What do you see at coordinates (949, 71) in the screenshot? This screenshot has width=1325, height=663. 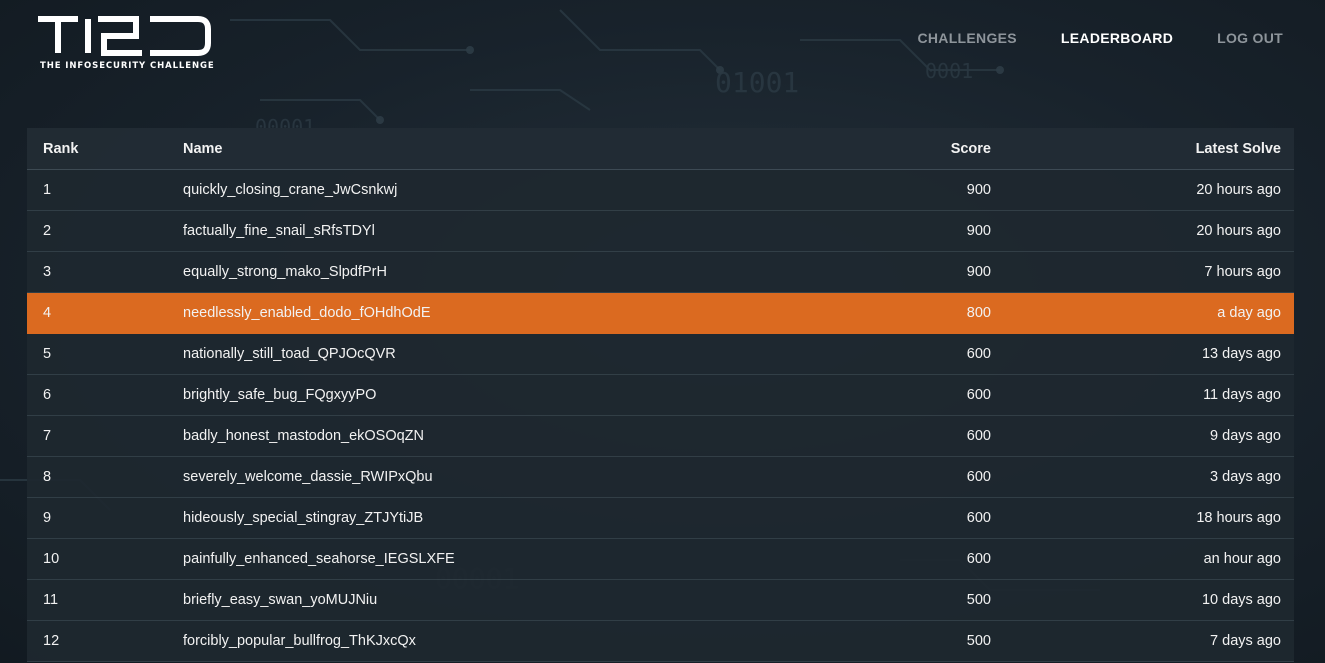 I see `svg-text: 0001` at bounding box center [949, 71].